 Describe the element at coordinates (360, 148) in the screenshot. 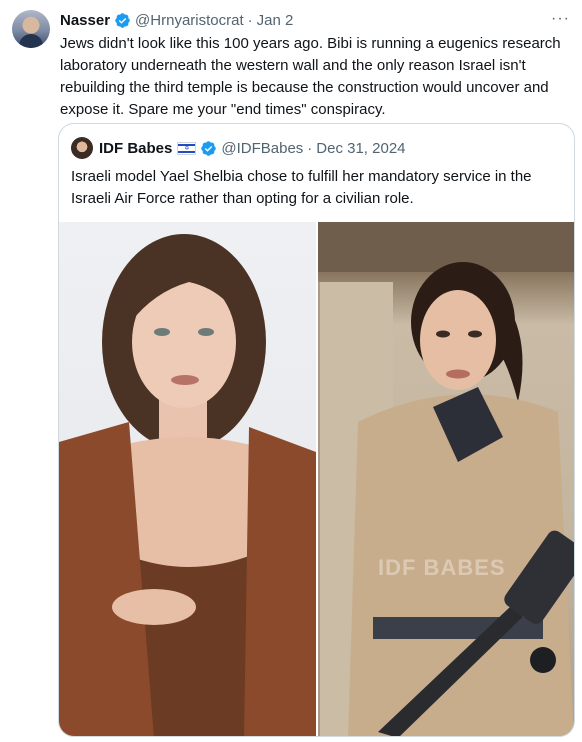

I see `quoted-tweet-date: Dec 31, 2024` at that location.